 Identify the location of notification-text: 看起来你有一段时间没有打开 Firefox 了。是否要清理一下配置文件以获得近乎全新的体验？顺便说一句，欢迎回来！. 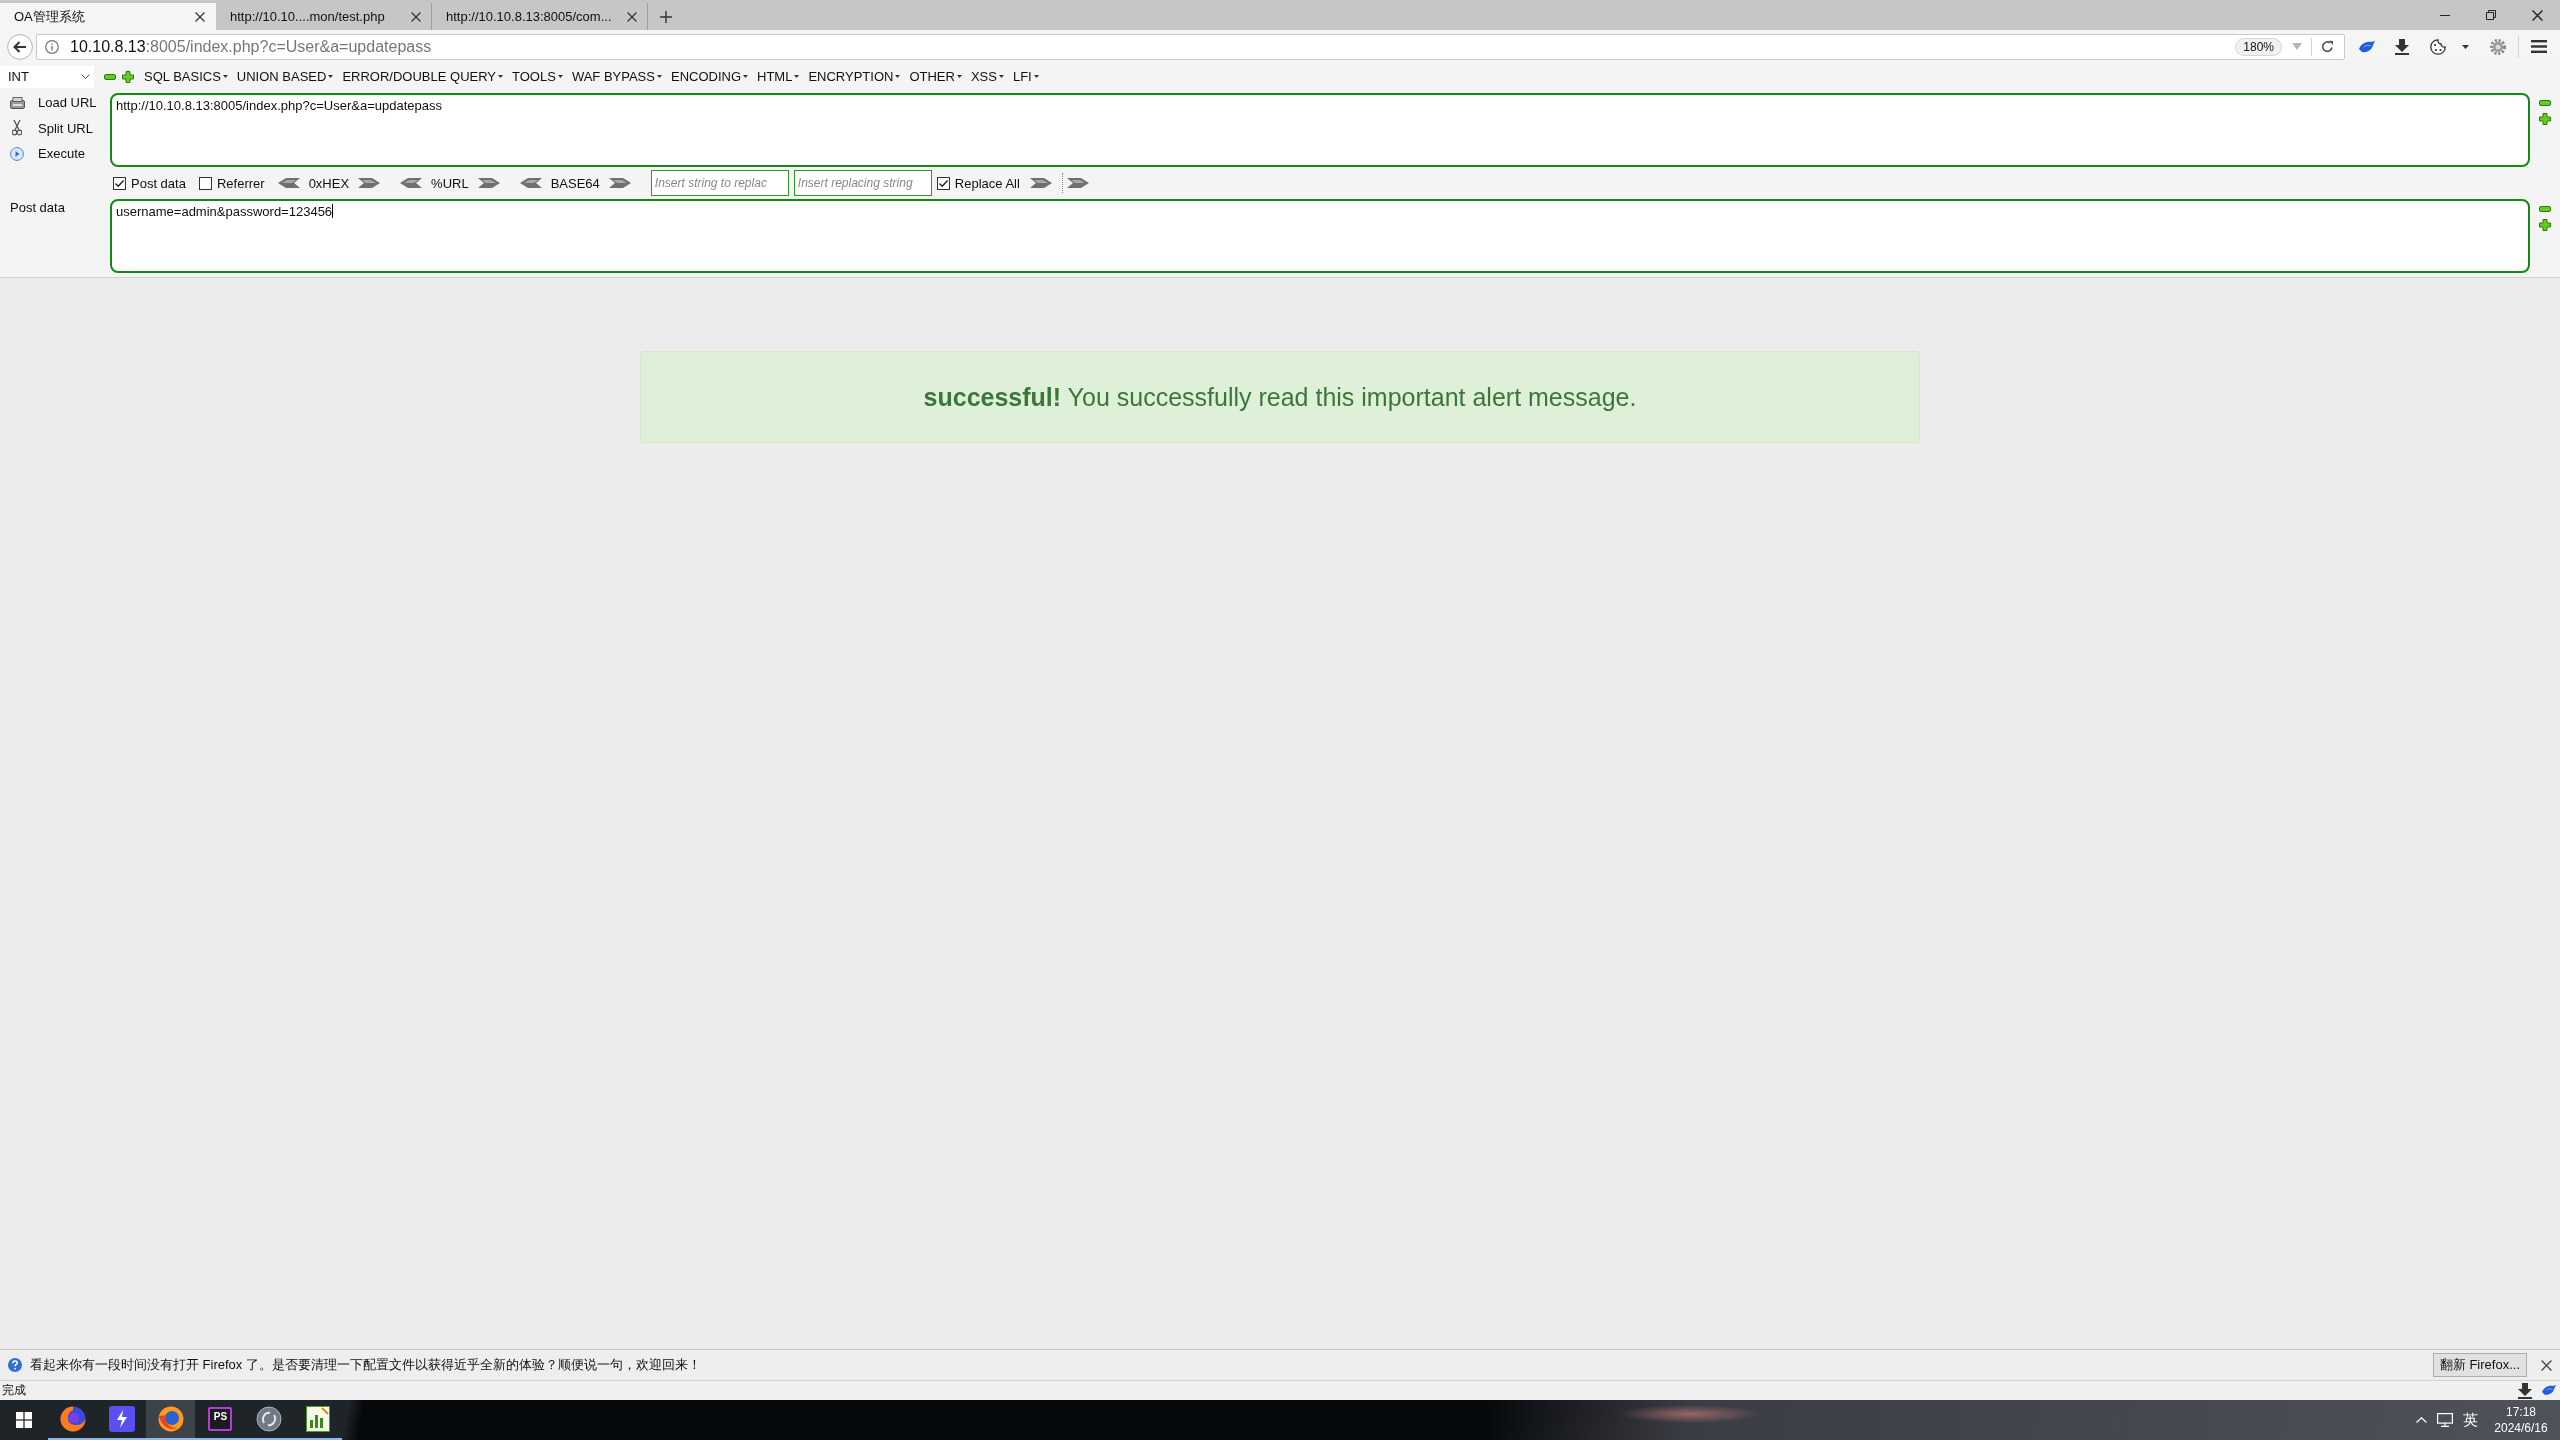
(365, 1365).